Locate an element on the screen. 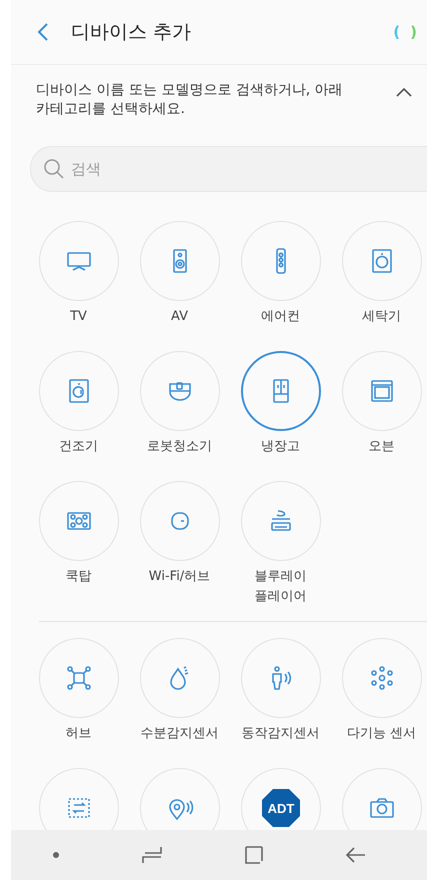 This screenshot has width=427, height=880. status-mark: ( is located at coordinates (396, 32).